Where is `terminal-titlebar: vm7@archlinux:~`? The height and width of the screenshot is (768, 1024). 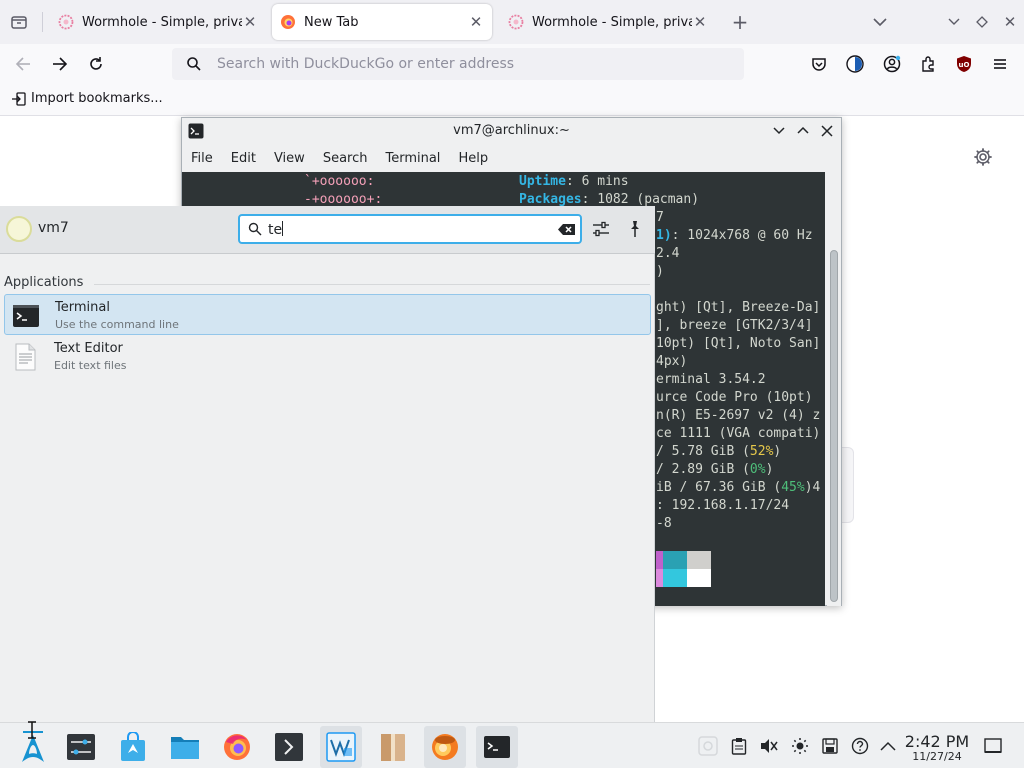
terminal-titlebar: vm7@archlinux:~ is located at coordinates (511, 131).